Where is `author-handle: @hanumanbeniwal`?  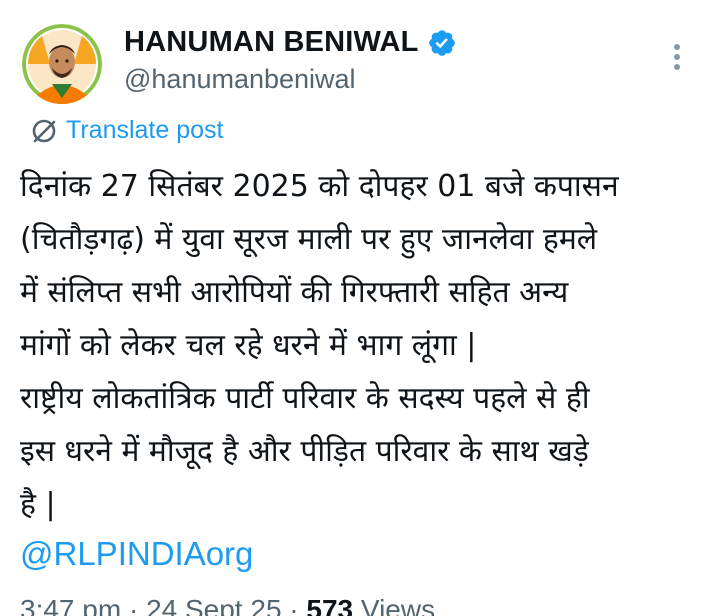 author-handle: @hanumanbeniwal is located at coordinates (240, 79).